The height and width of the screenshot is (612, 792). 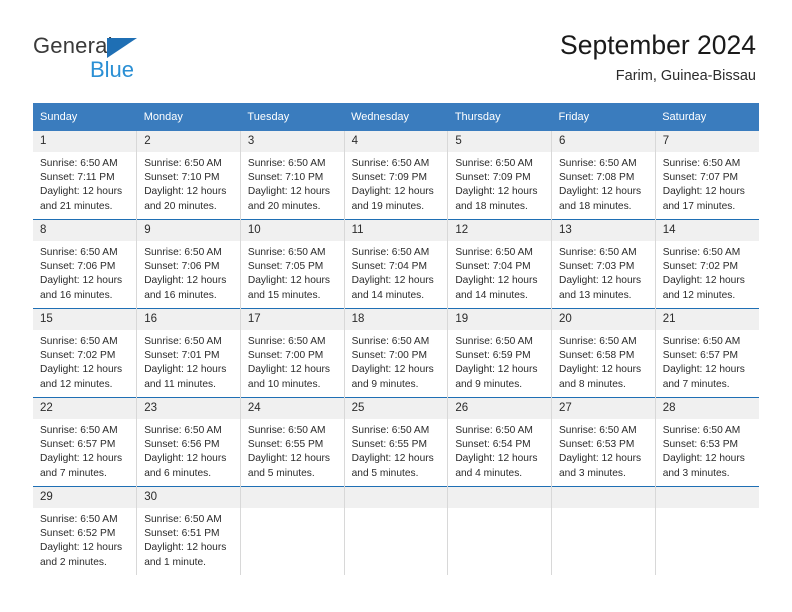 What do you see at coordinates (700, 445) in the screenshot?
I see `sunset-text: Sunset: 6:53 PM` at bounding box center [700, 445].